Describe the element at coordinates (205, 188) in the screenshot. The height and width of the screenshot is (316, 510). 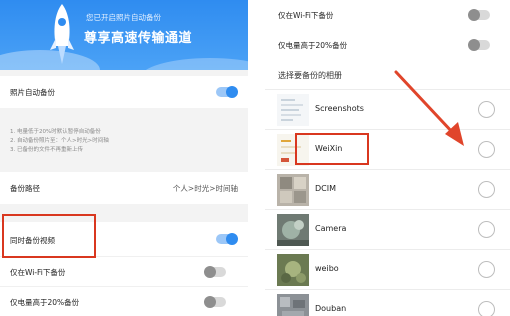
I see `backup-path-value: 个人>时光>时间轴` at that location.